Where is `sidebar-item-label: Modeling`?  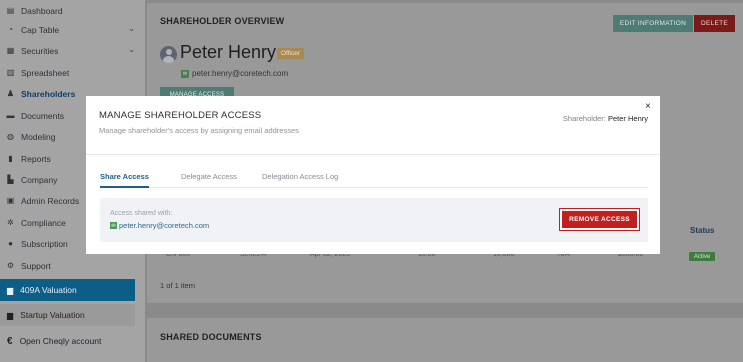
sidebar-item-label: Modeling is located at coordinates (38, 136).